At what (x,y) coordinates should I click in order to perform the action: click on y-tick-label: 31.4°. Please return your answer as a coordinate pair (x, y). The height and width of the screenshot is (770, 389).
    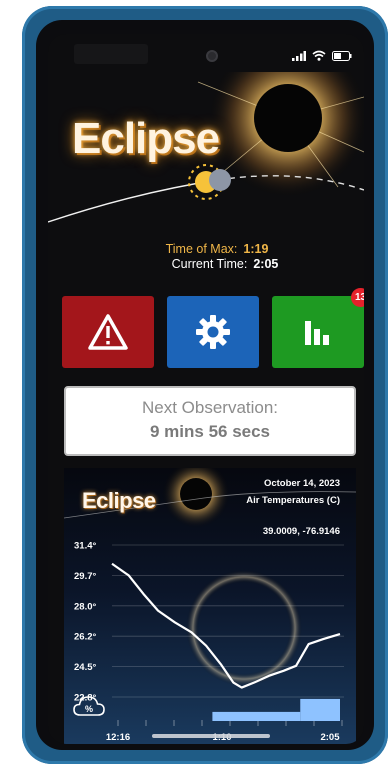
    Looking at the image, I should click on (85, 546).